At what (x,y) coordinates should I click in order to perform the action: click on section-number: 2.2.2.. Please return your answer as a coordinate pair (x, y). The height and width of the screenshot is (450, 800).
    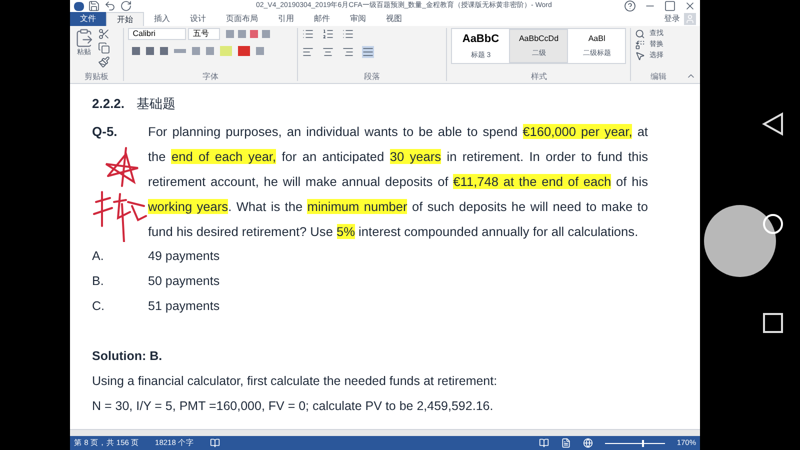
    Looking at the image, I should click on (108, 104).